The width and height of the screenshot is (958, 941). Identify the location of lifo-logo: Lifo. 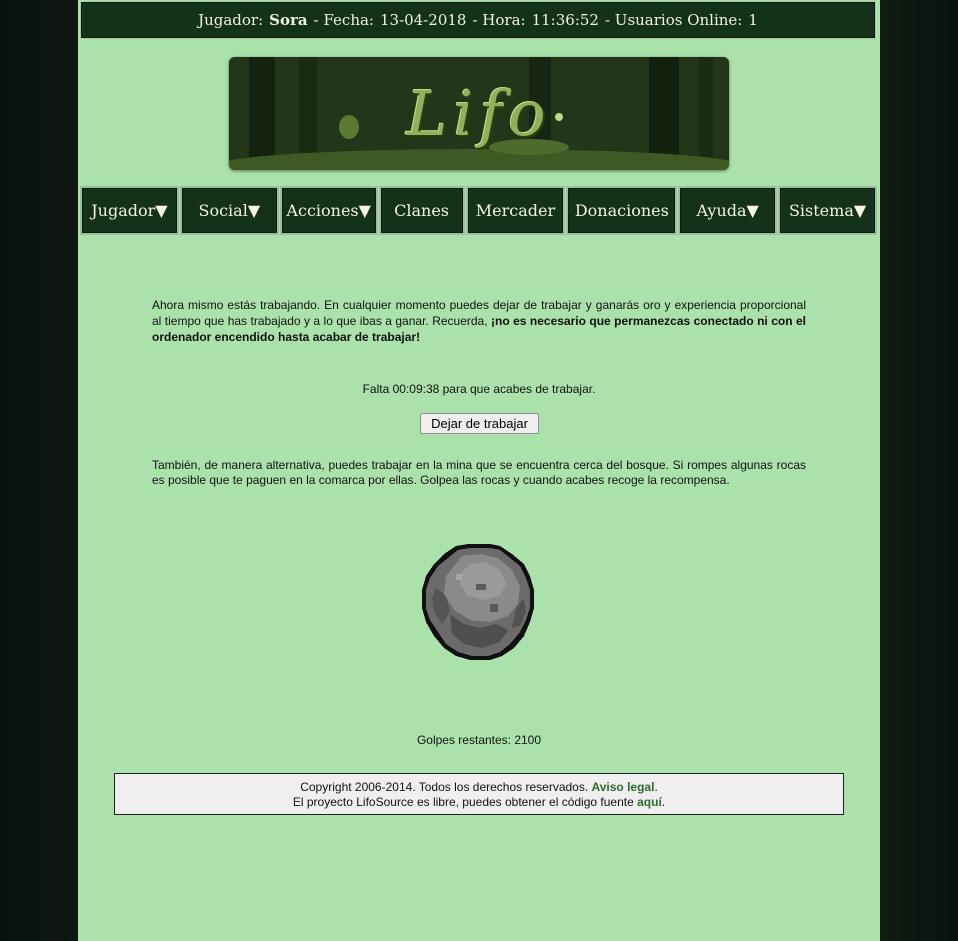
(479, 113).